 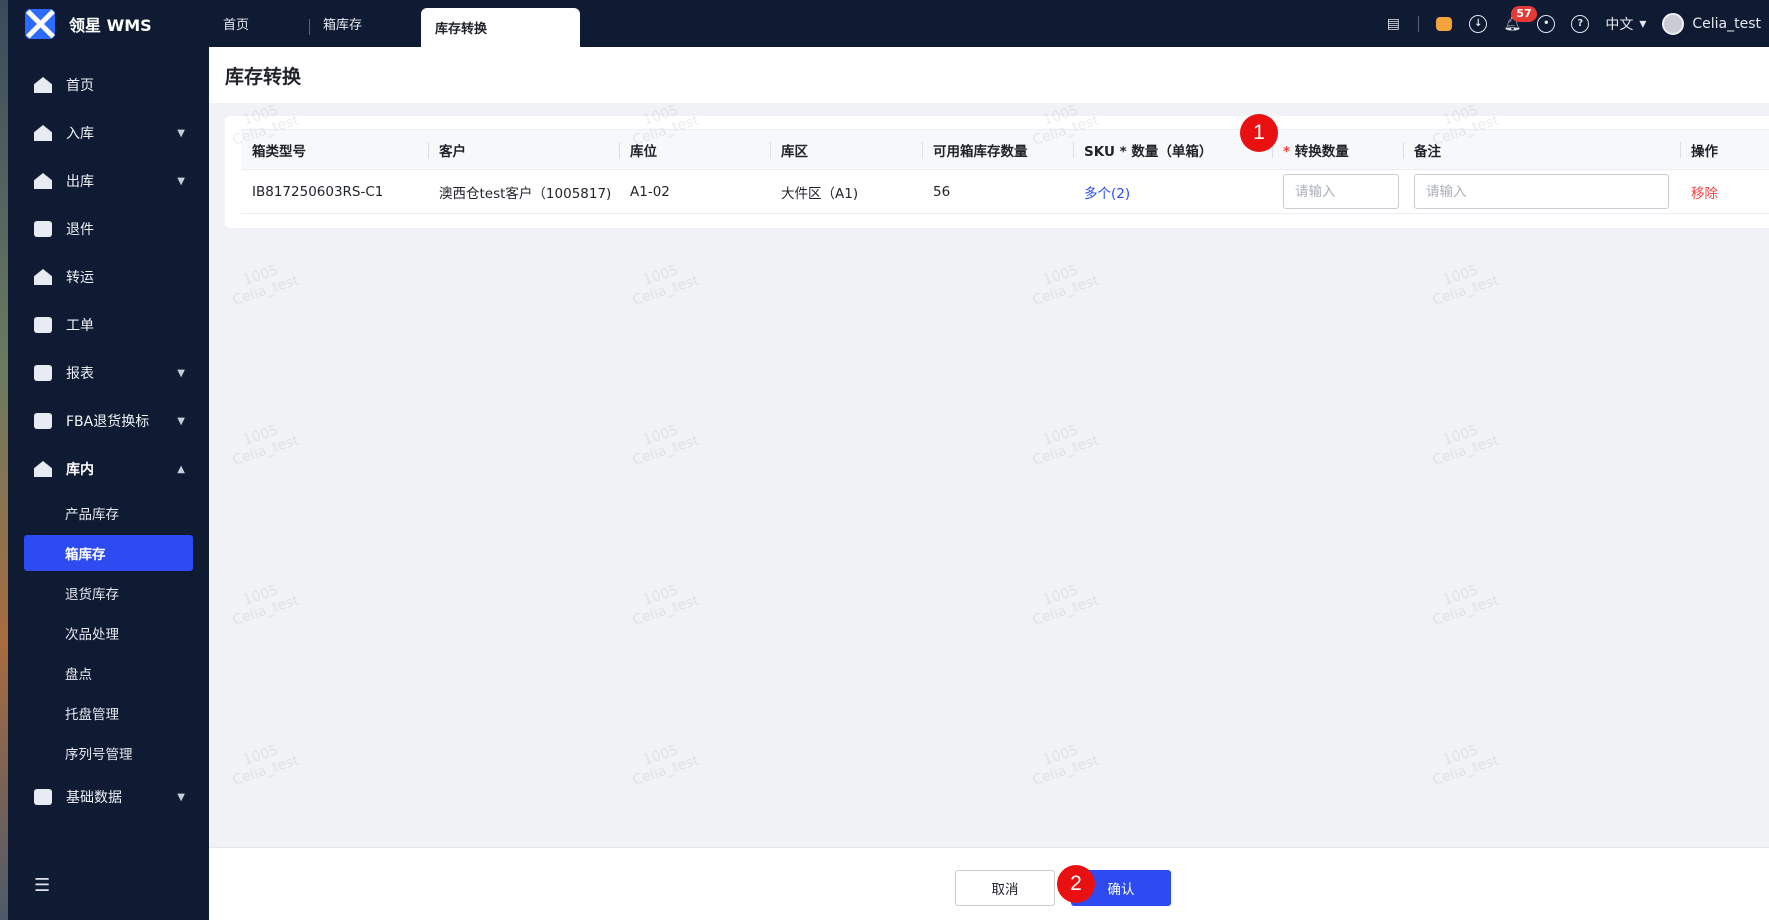 What do you see at coordinates (1546, 23) in the screenshot?
I see `settings-icon: •` at bounding box center [1546, 23].